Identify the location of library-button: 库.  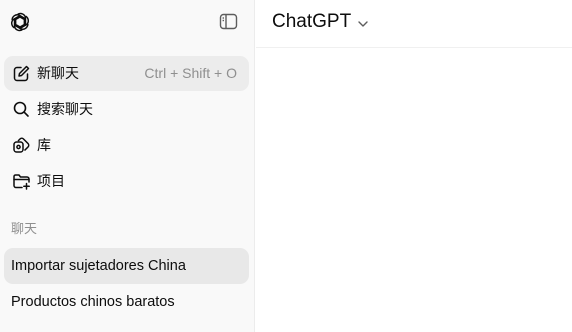
(126, 145).